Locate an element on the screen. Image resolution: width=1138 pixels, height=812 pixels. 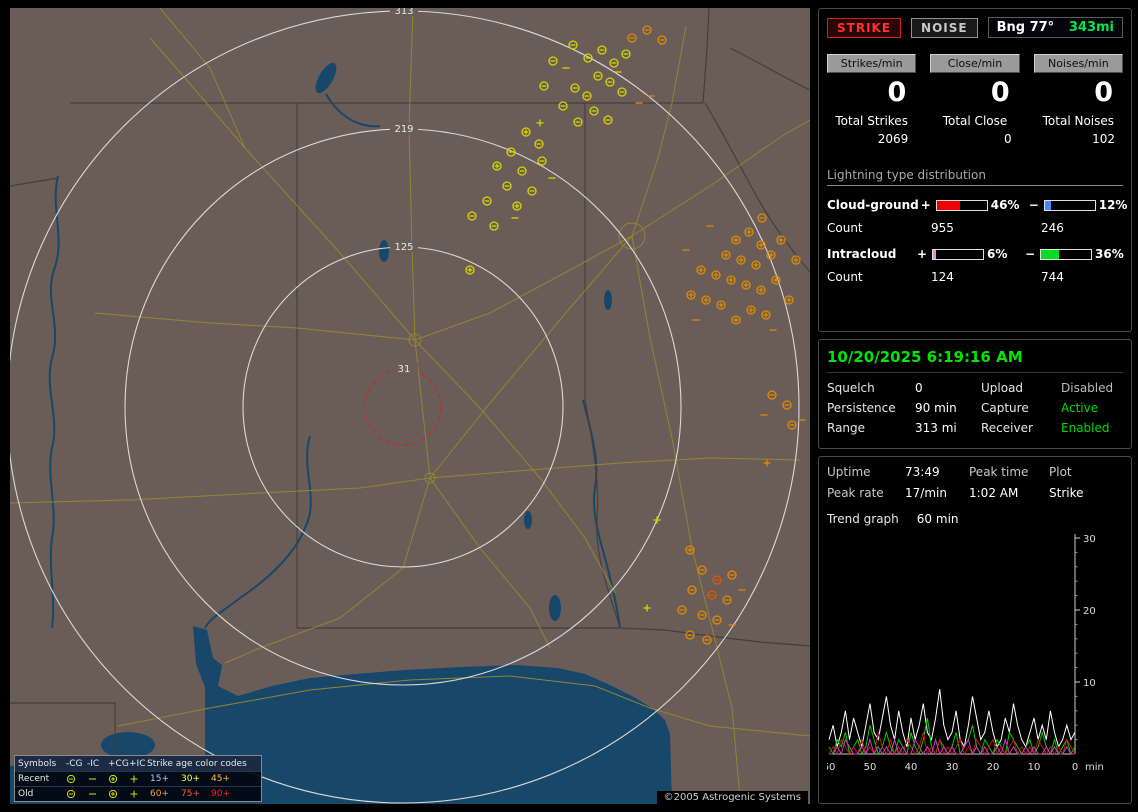
x-tick-label: 0 is located at coordinates (1075, 767).